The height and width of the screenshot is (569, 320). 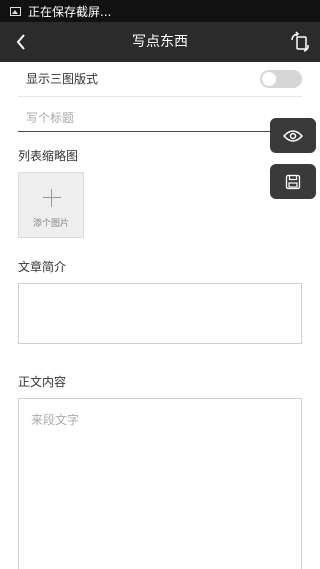 I want to click on add-image-button: 添个图片, so click(x=51, y=205).